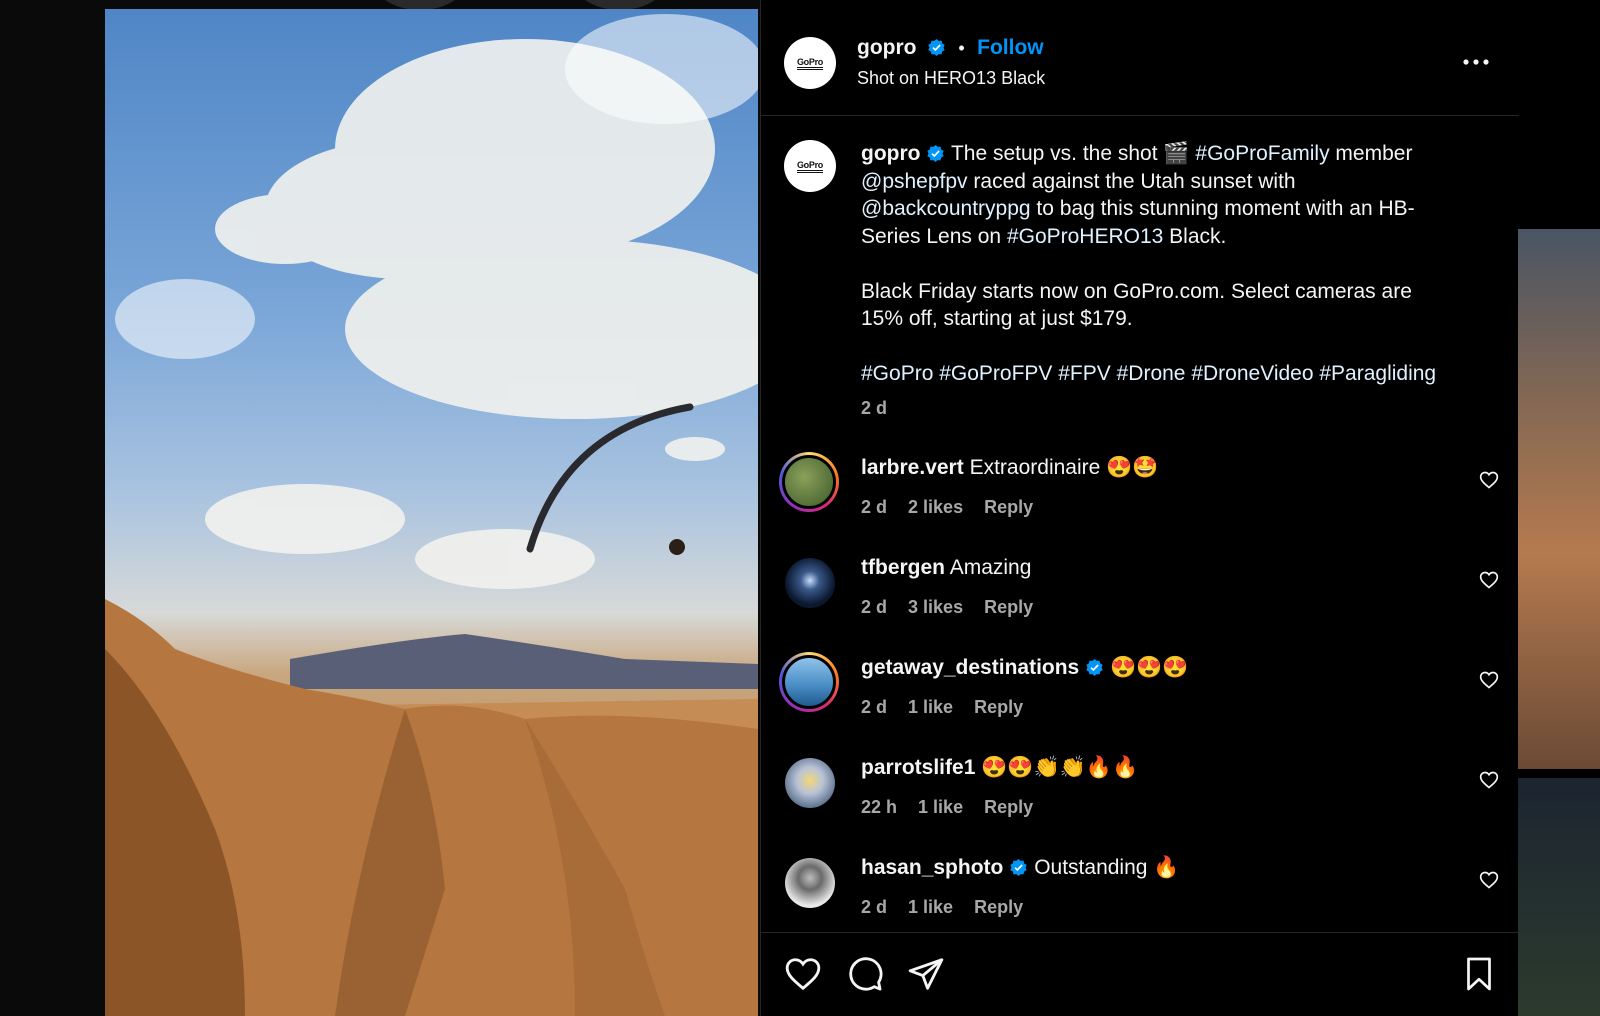  What do you see at coordinates (1085, 236) in the screenshot?
I see `hashtag-link: #GoProHERO13` at bounding box center [1085, 236].